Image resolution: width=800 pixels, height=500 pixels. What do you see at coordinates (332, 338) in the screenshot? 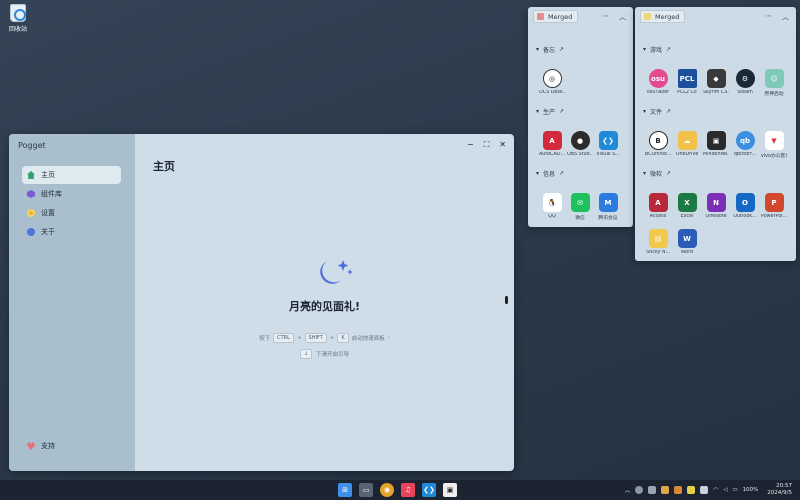
I see `plus-sign: +` at bounding box center [332, 338].